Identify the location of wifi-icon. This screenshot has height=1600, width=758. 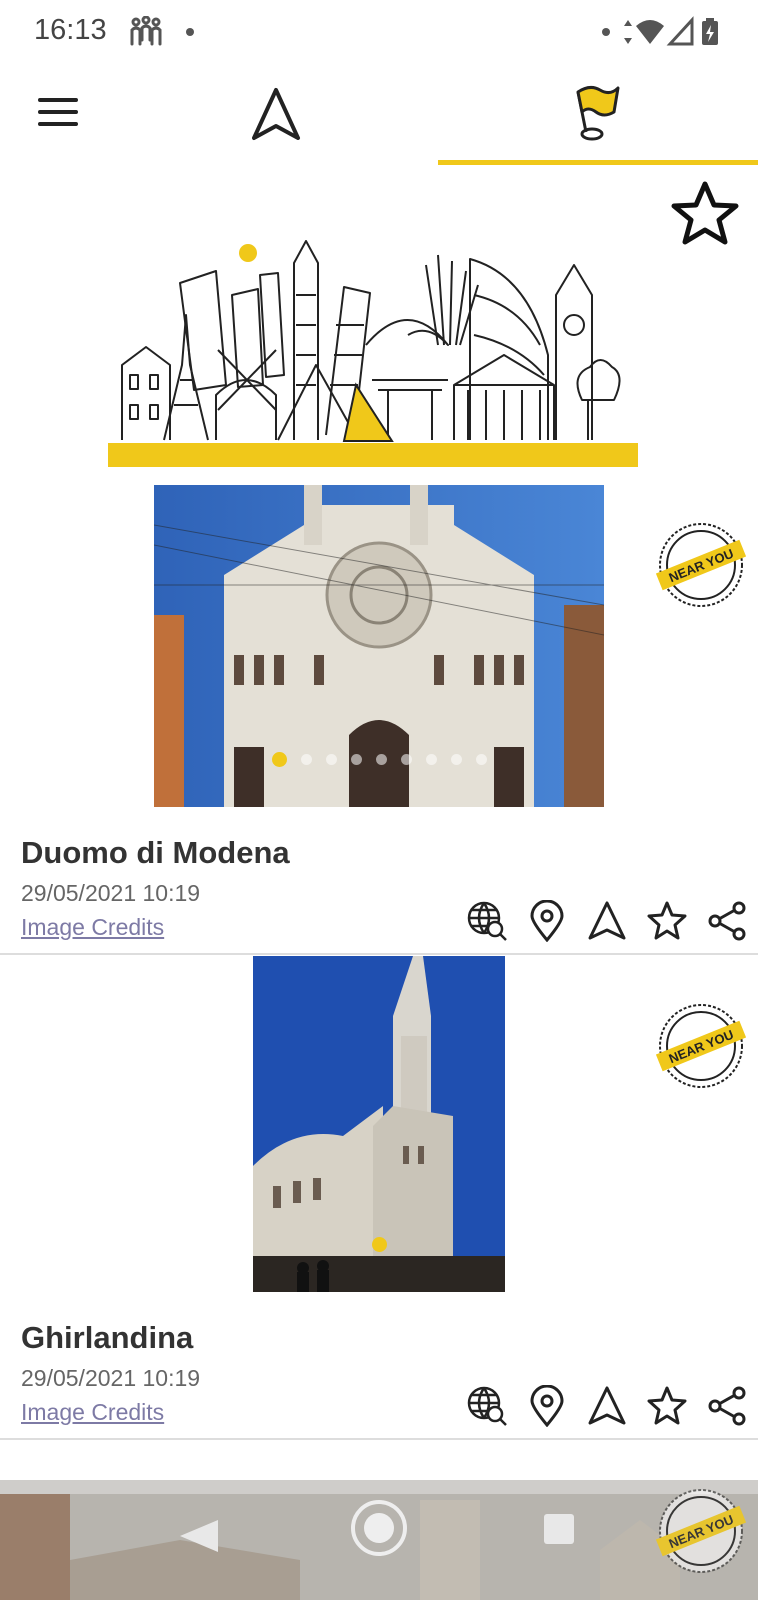
(650, 32).